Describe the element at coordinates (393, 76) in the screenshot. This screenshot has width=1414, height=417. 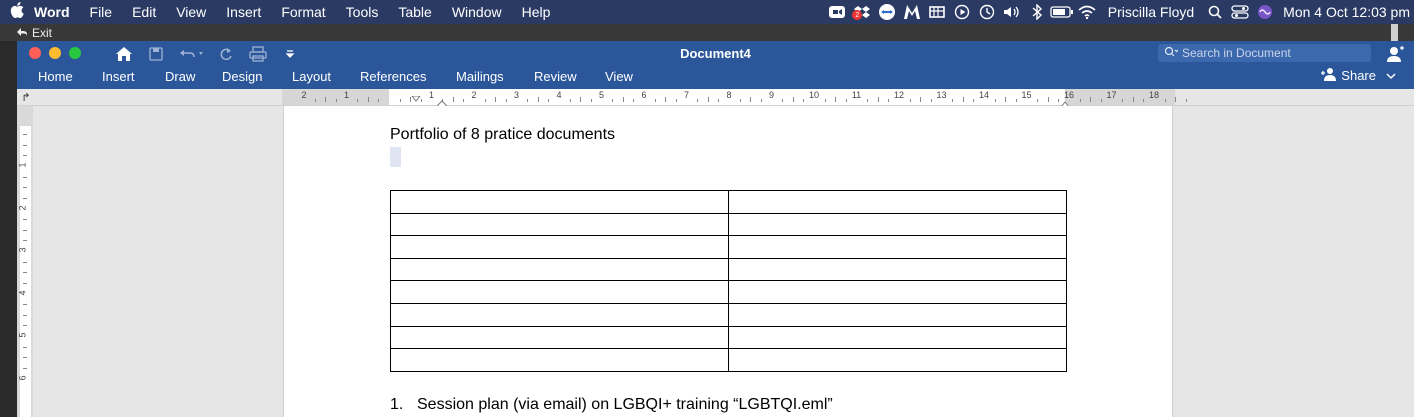
I see `tab-references: References` at that location.